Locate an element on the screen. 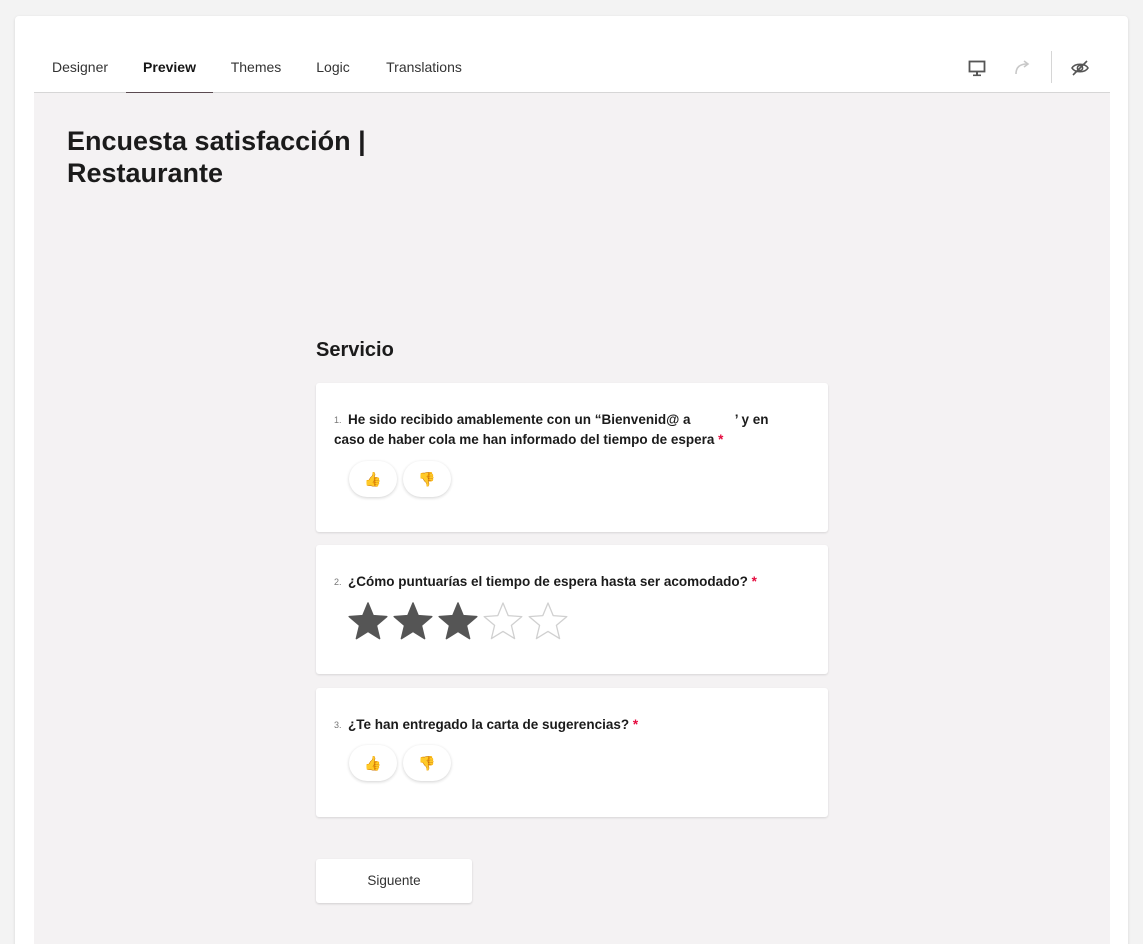  desktop-icon is located at coordinates (977, 68).